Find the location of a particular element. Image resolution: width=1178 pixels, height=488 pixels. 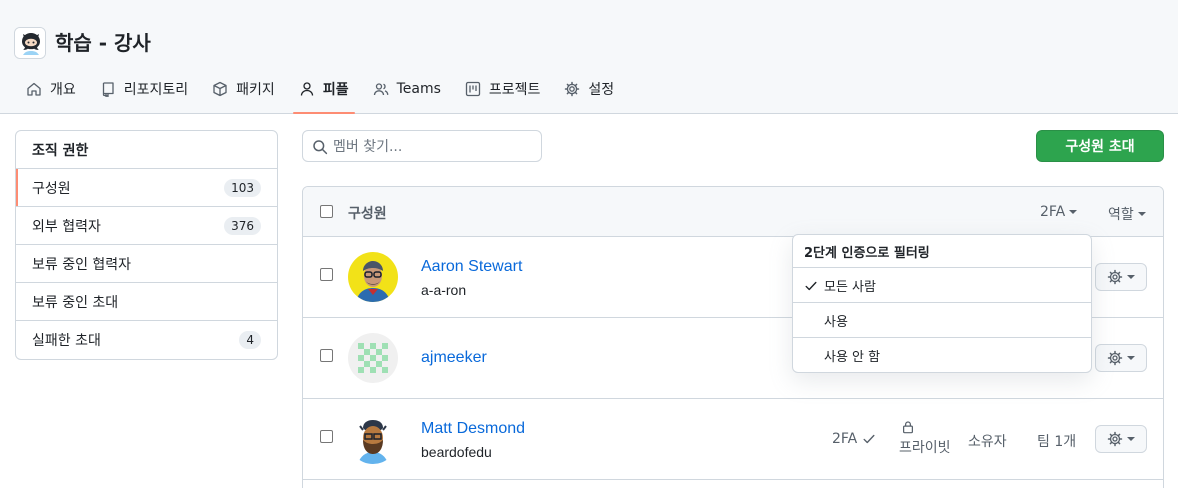

filter-role-dropdown: 역할 is located at coordinates (1127, 214).